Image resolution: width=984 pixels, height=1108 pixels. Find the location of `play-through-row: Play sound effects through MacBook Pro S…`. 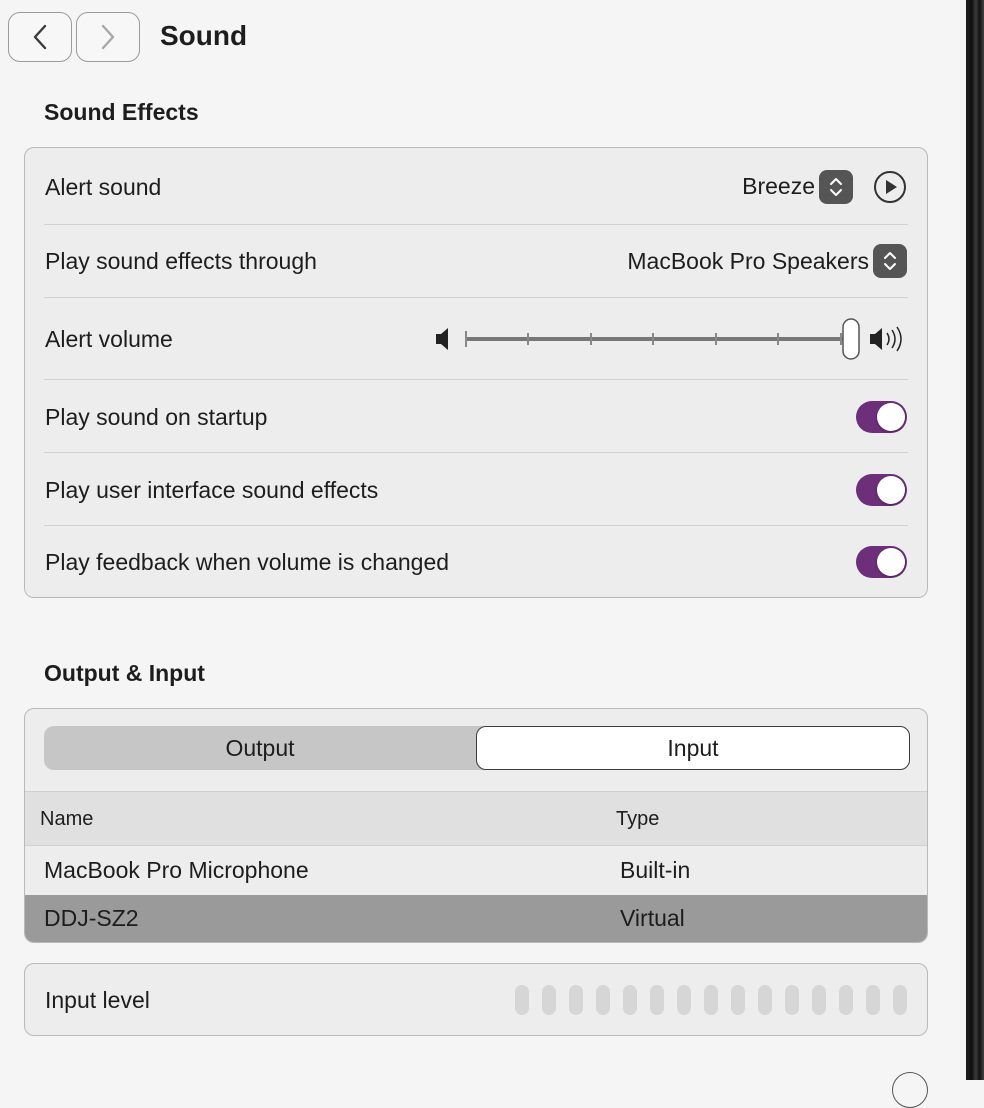

play-through-row: Play sound effects through MacBook Pro S… is located at coordinates (476, 261).